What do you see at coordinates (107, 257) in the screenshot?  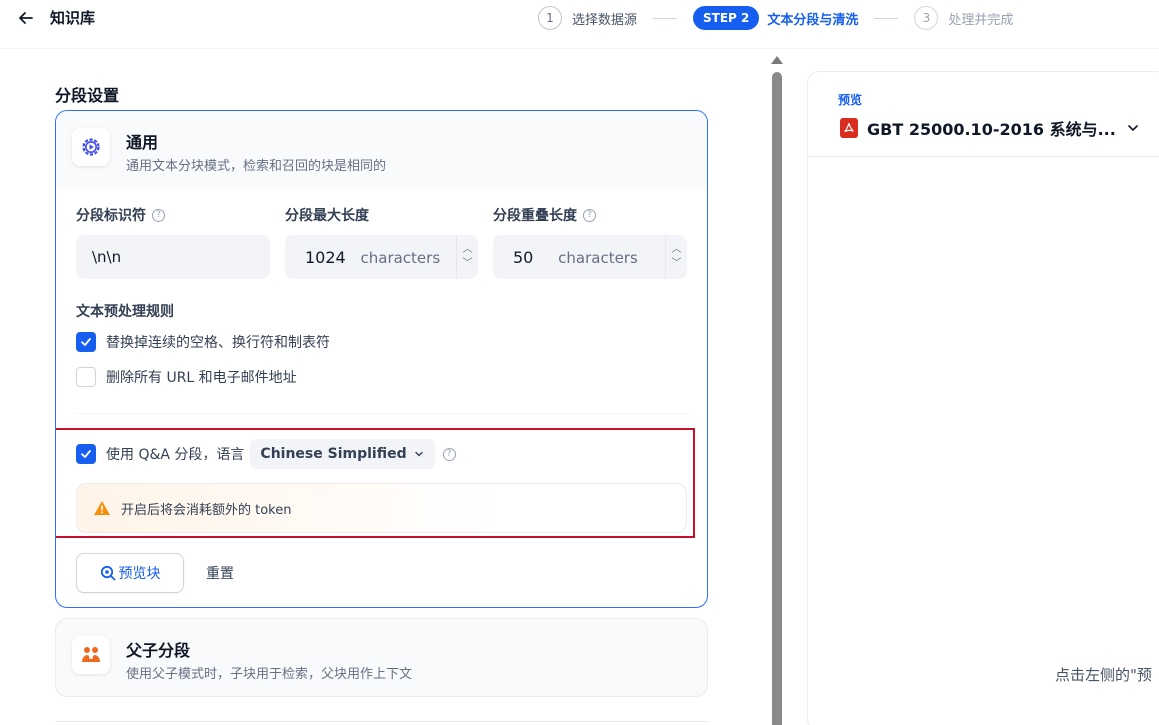 I see `separator-value: \n\n` at bounding box center [107, 257].